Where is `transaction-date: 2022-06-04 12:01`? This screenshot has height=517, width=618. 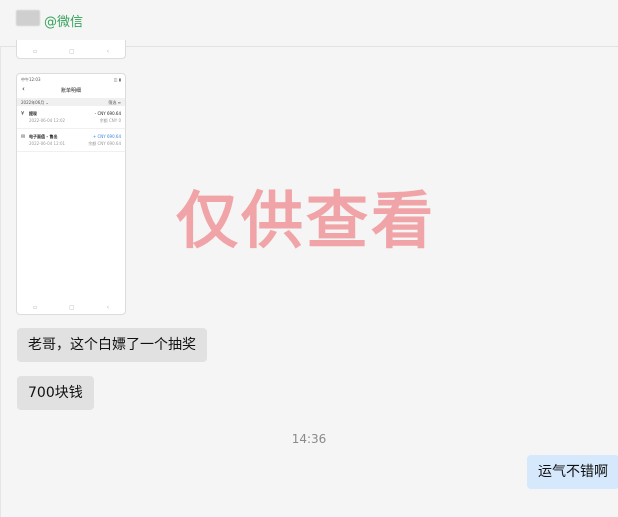 transaction-date: 2022-06-04 12:01 is located at coordinates (47, 143).